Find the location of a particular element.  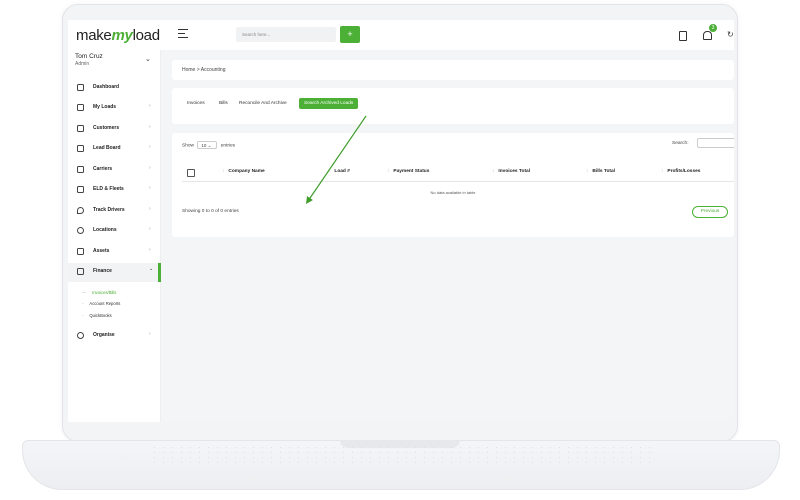

sidebar-item-locations: Locations › is located at coordinates (114, 232).